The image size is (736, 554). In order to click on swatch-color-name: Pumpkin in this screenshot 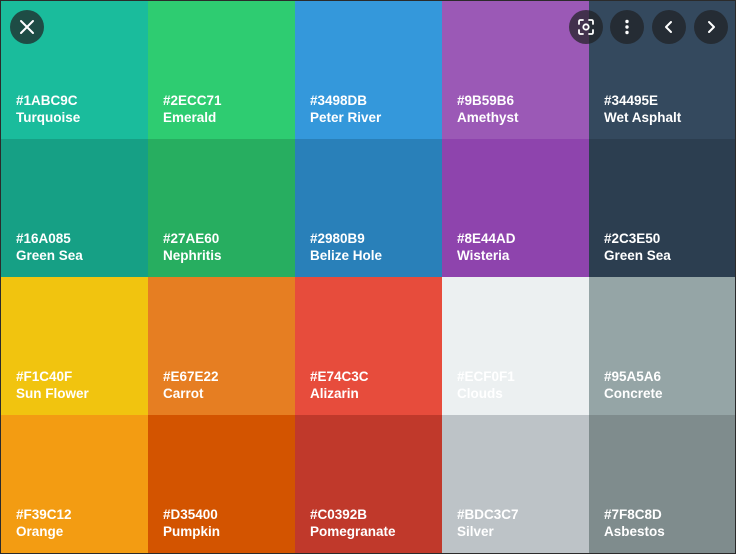, I will do `click(192, 531)`.